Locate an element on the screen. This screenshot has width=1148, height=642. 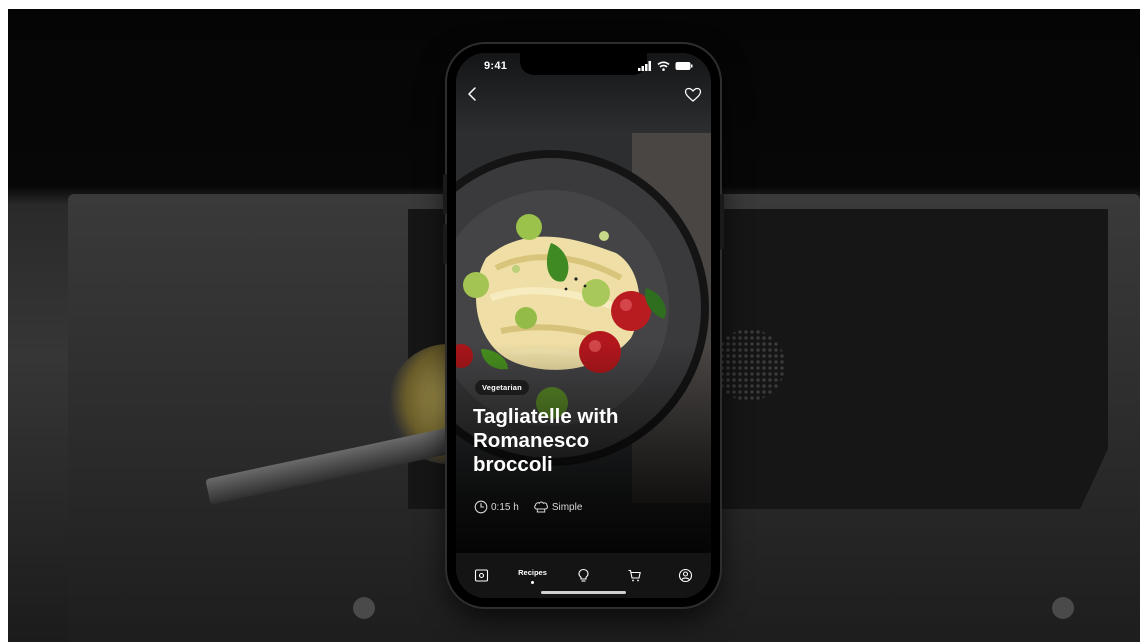
clock-icon is located at coordinates (481, 507).